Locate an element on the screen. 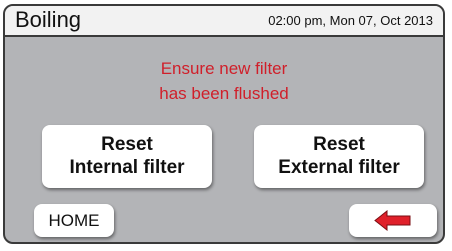  reset-internal-filter-label-line1: Reset is located at coordinates (127, 144).